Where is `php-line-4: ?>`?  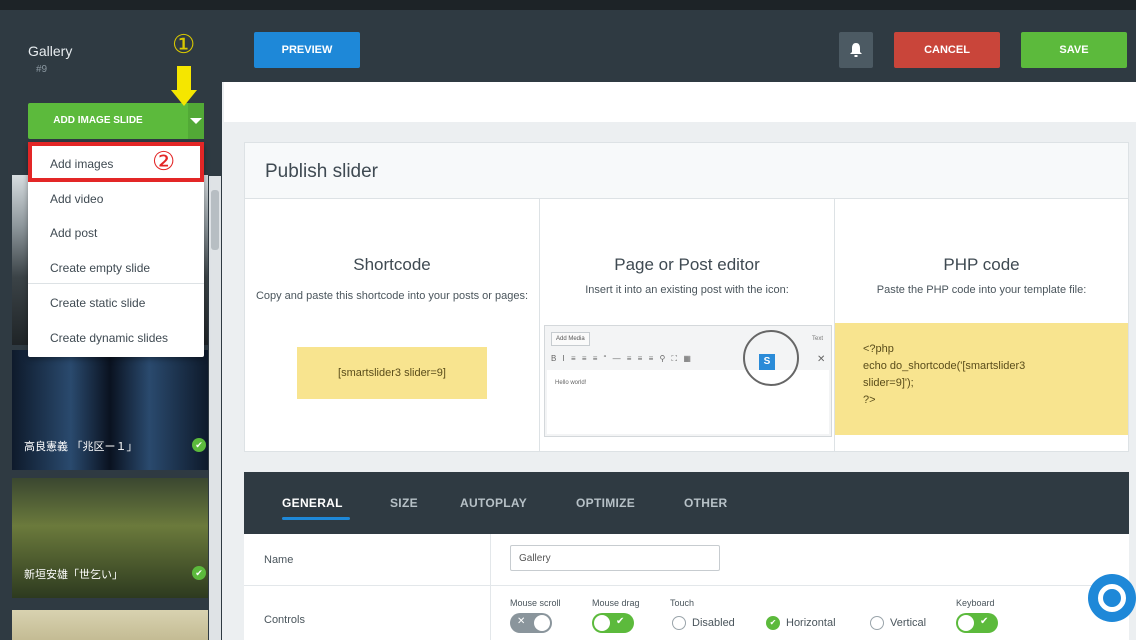
php-line-4: ?> is located at coordinates (869, 400).